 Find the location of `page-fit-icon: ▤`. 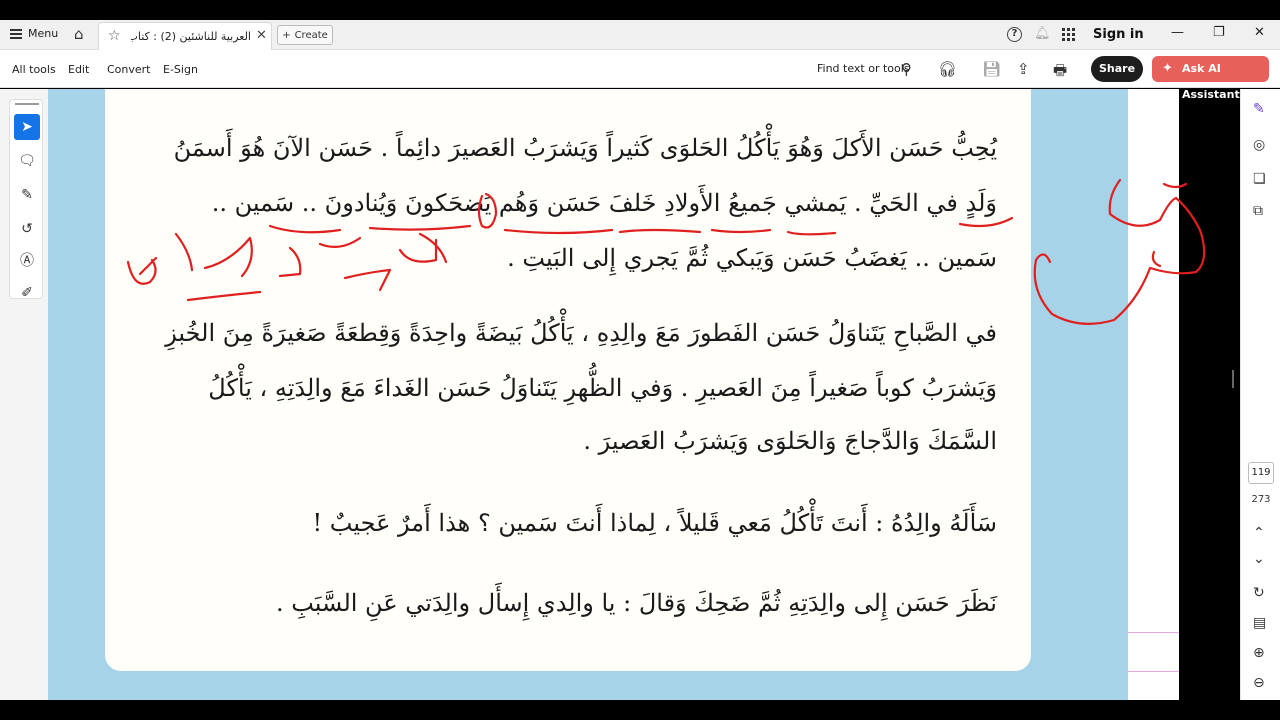

page-fit-icon: ▤ is located at coordinates (1259, 623).